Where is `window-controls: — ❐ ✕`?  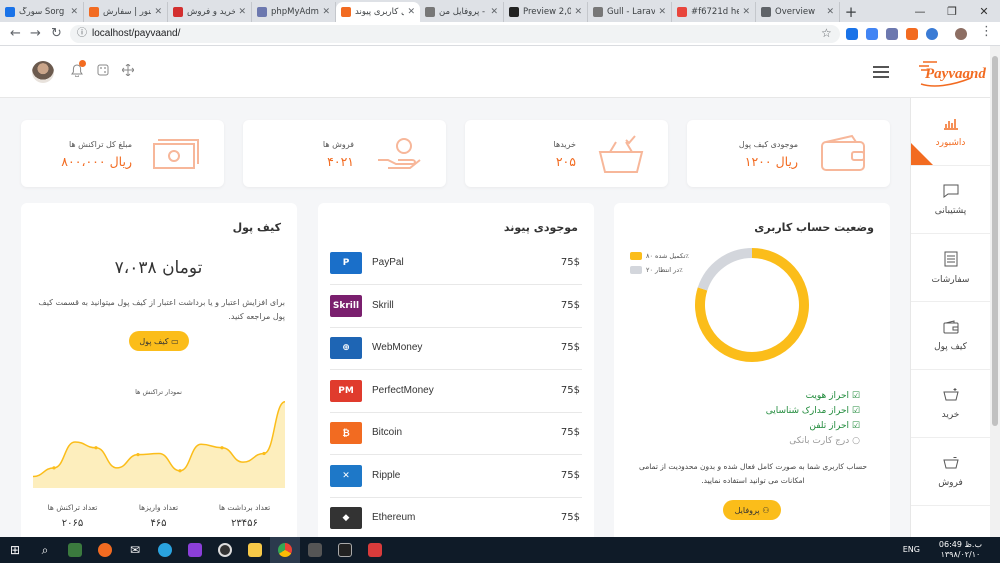 window-controls: — ❐ ✕ is located at coordinates (952, 11).